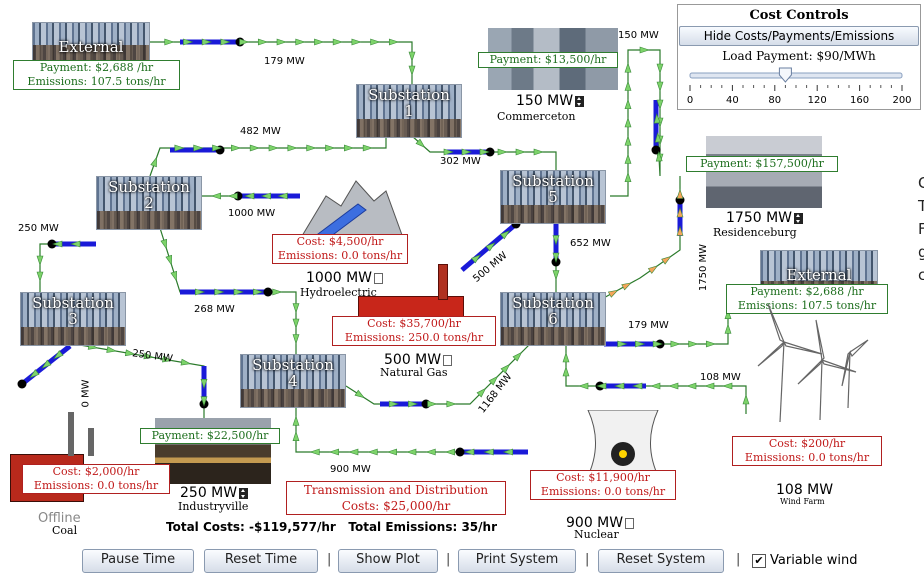 The image size is (924, 574). Describe the element at coordinates (252, 213) in the screenshot. I see `flow-hydro-s2: 1000 MW` at that location.